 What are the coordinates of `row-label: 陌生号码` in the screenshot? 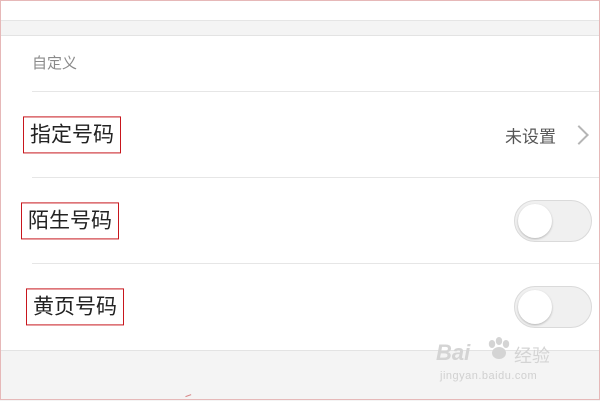 It's located at (70, 221).